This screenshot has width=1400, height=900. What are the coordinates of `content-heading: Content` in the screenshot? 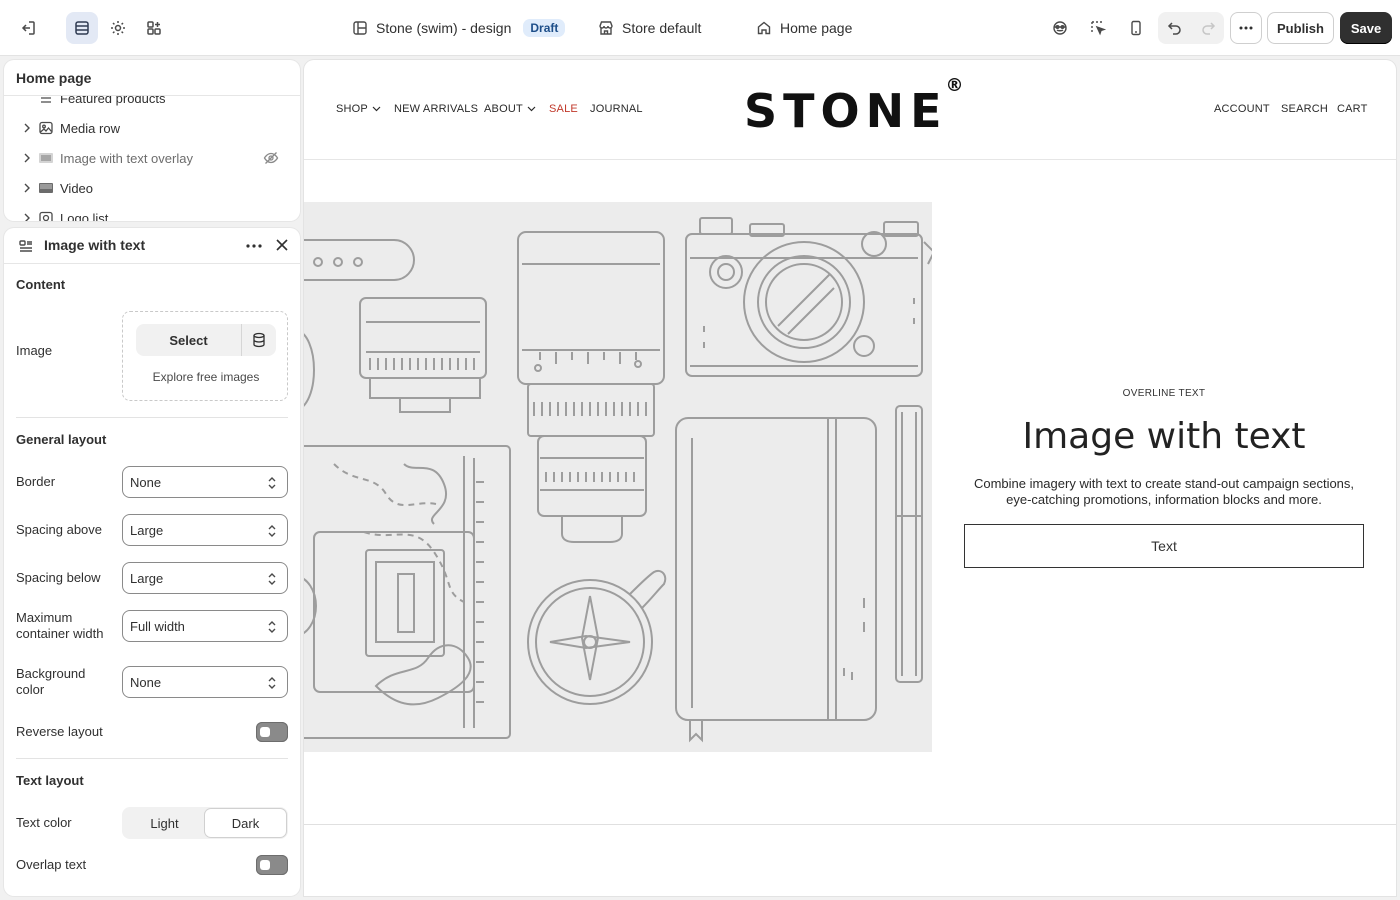 It's located at (41, 284).